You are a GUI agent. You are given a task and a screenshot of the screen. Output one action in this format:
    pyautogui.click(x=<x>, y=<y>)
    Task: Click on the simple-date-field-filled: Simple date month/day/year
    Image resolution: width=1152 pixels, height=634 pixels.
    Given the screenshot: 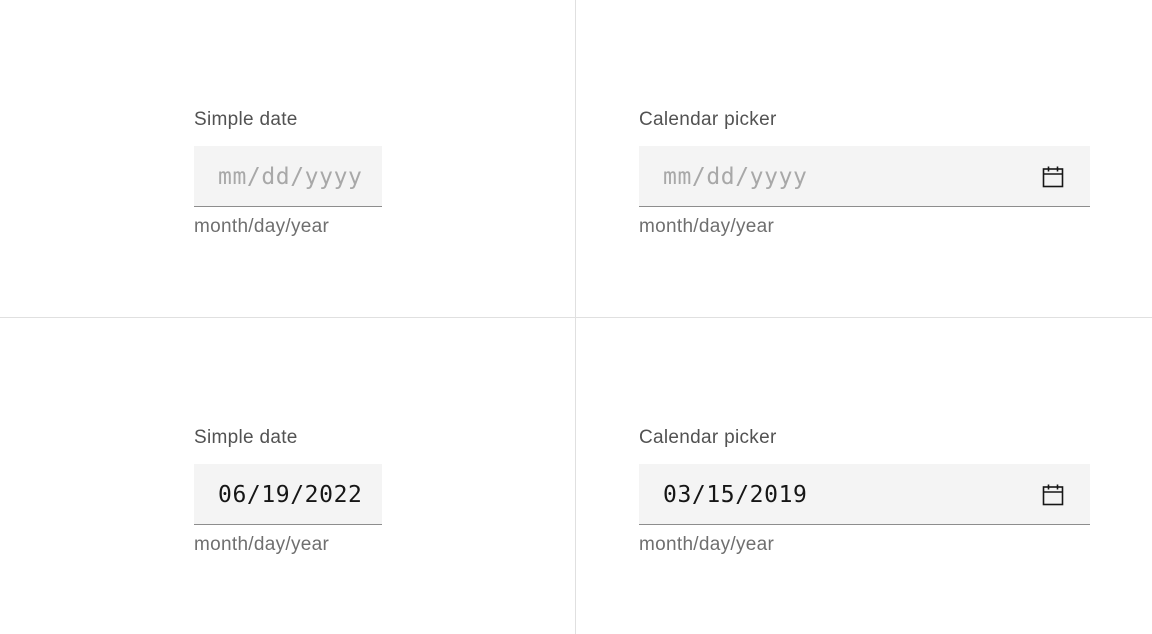 What is the action you would take?
    pyautogui.click(x=288, y=492)
    